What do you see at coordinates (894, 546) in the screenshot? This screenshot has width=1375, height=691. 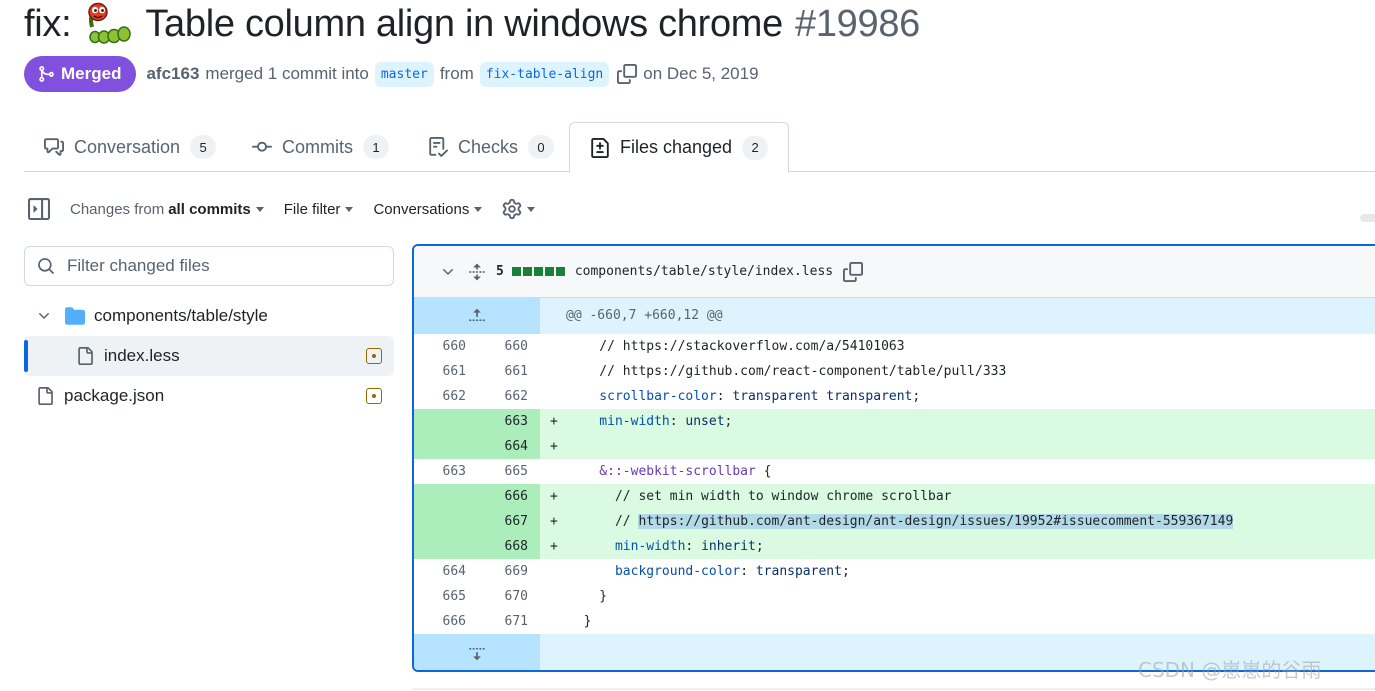 I see `diff-line-added: 668 + min-width: inherit;` at bounding box center [894, 546].